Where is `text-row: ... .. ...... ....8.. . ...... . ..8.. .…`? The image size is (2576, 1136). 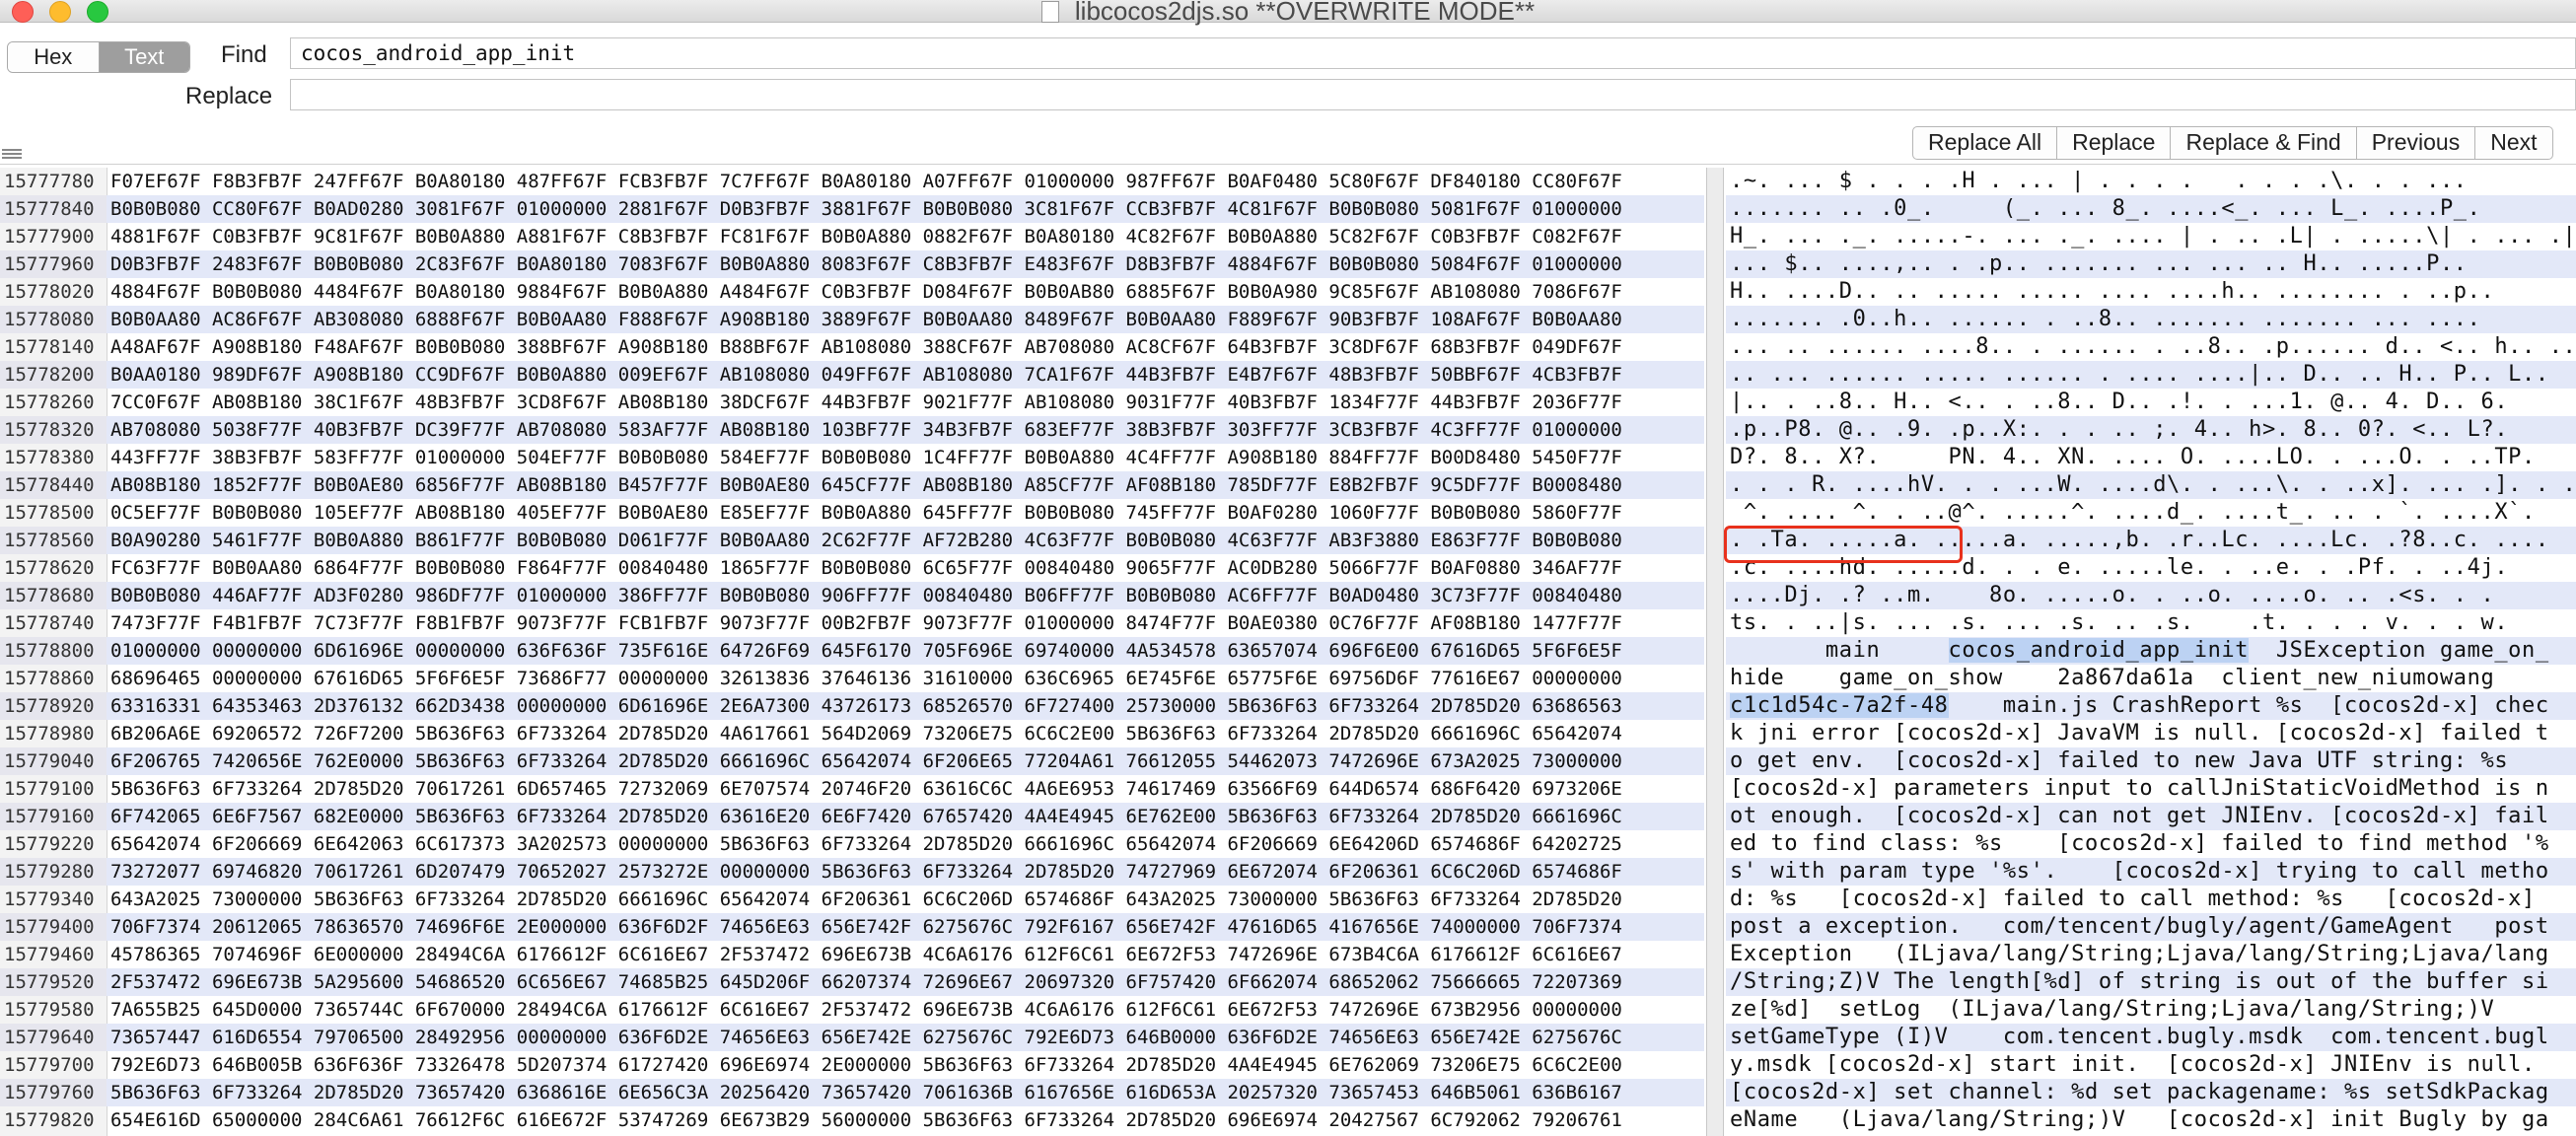
text-row: ... .. ...... ....8.. . ...... . ..8.. .… is located at coordinates (2151, 347).